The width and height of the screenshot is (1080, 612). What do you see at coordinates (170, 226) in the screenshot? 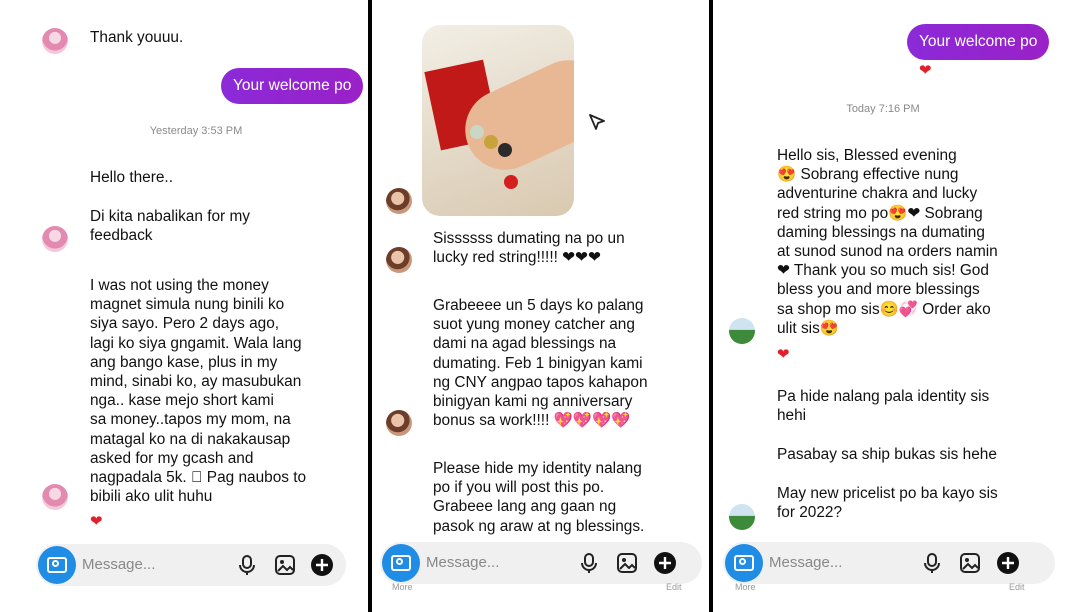
I see `received-message: Di kita nabalikan for my feedback` at bounding box center [170, 226].